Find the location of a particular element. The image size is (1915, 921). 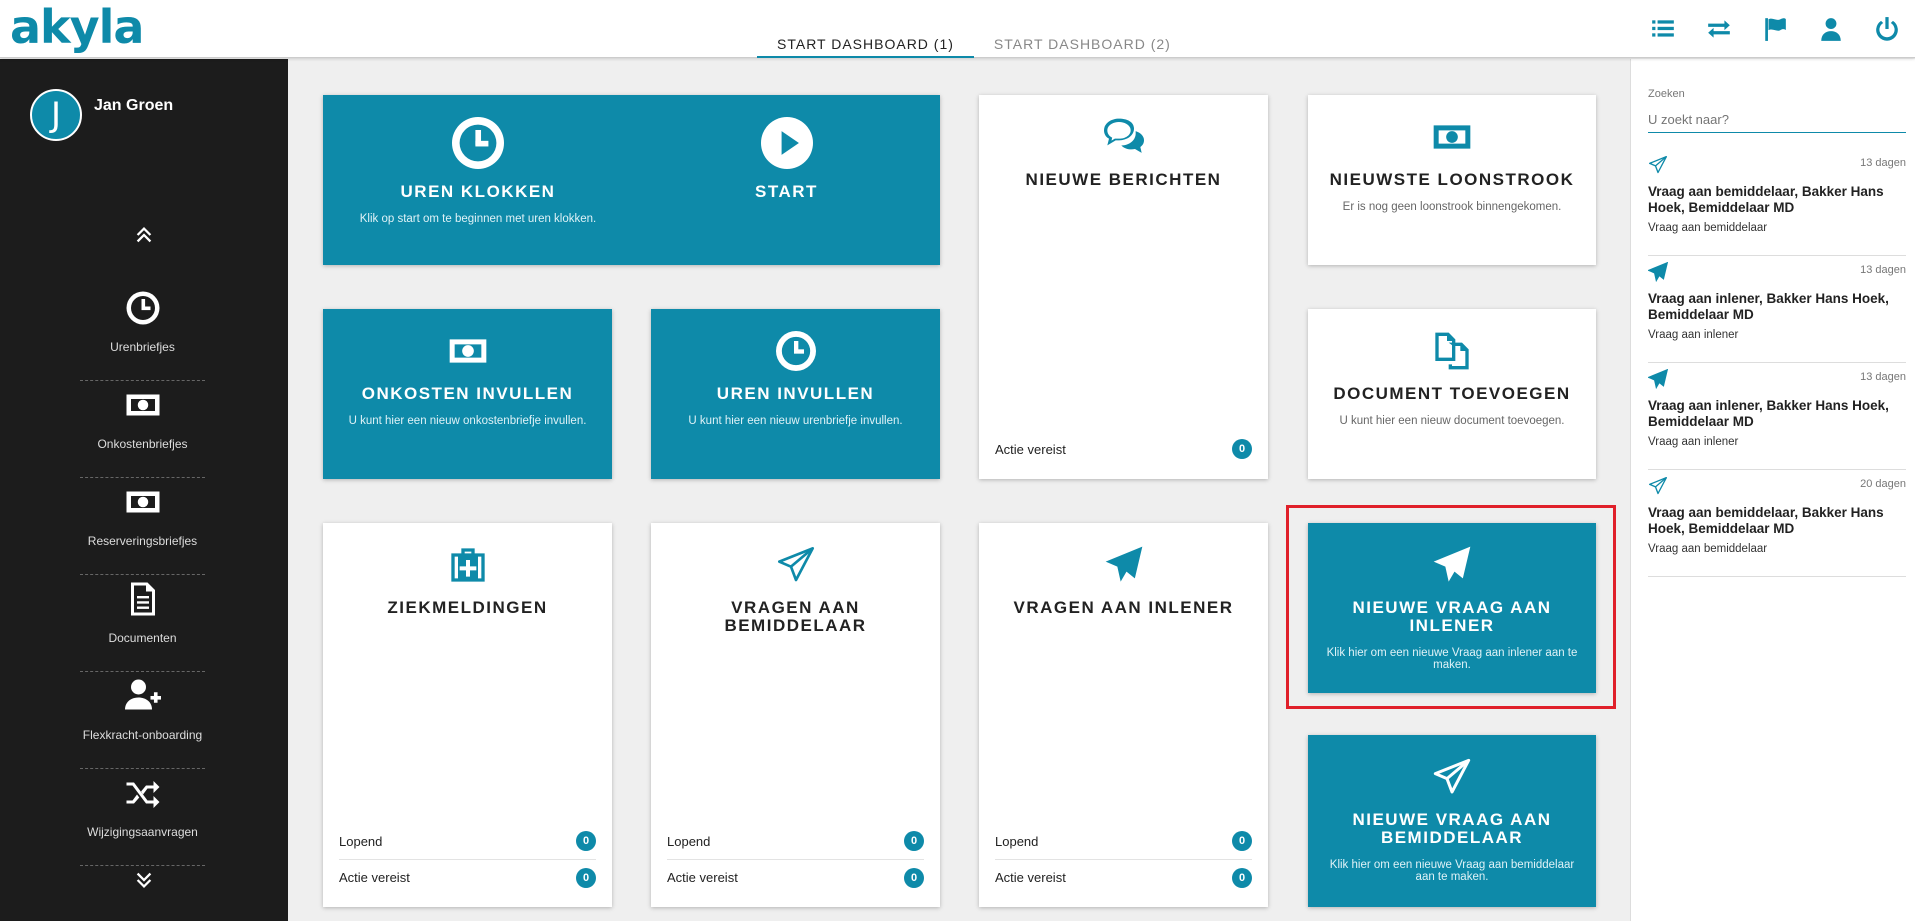

tile-title: DOCUMENT TOEVOEGEN is located at coordinates (1452, 393).